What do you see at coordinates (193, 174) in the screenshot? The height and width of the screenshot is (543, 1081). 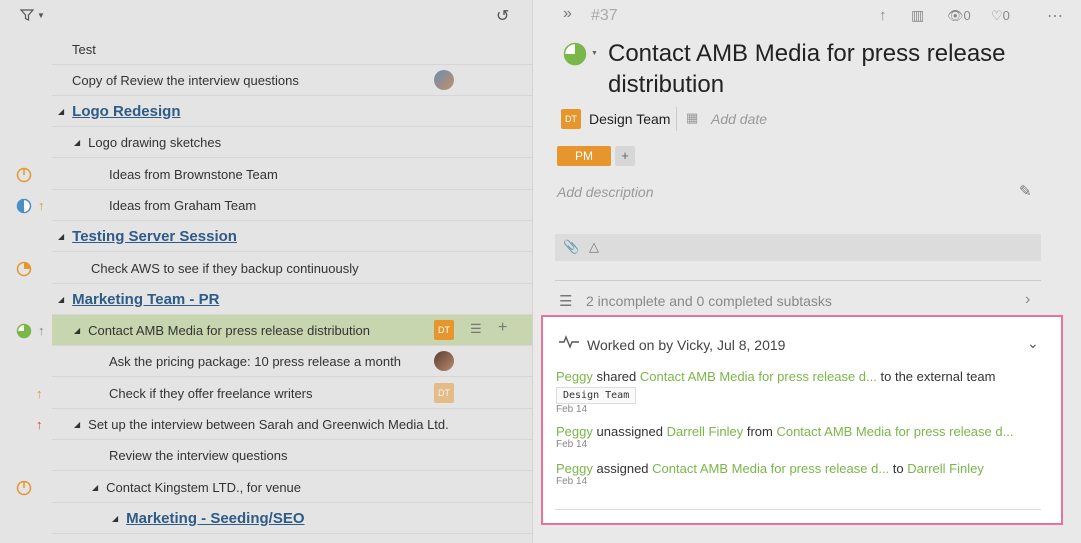 I see `task-title: Ideas from Brownstone Team` at bounding box center [193, 174].